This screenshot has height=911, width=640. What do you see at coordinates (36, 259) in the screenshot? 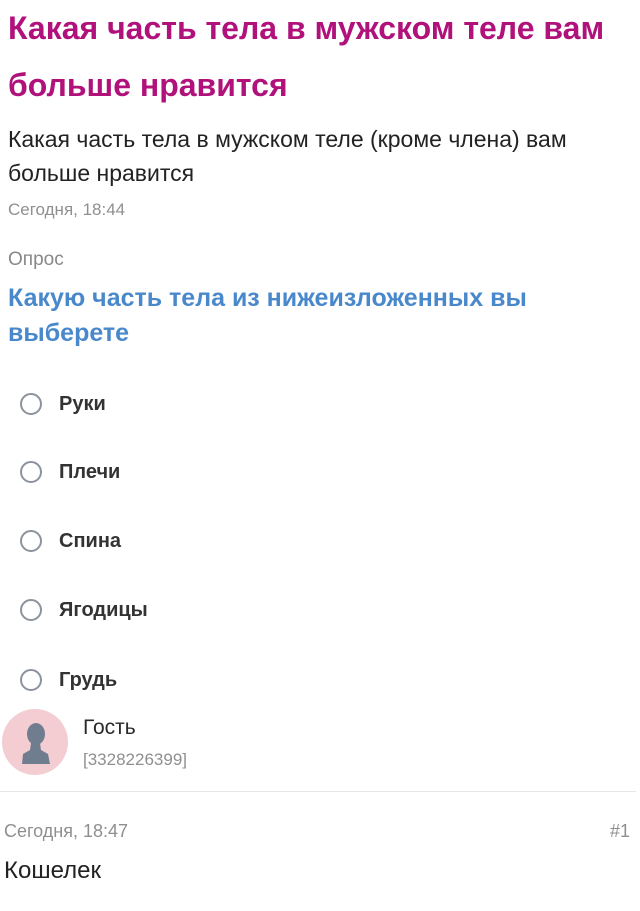
I see `poll-label: Опрос` at bounding box center [36, 259].